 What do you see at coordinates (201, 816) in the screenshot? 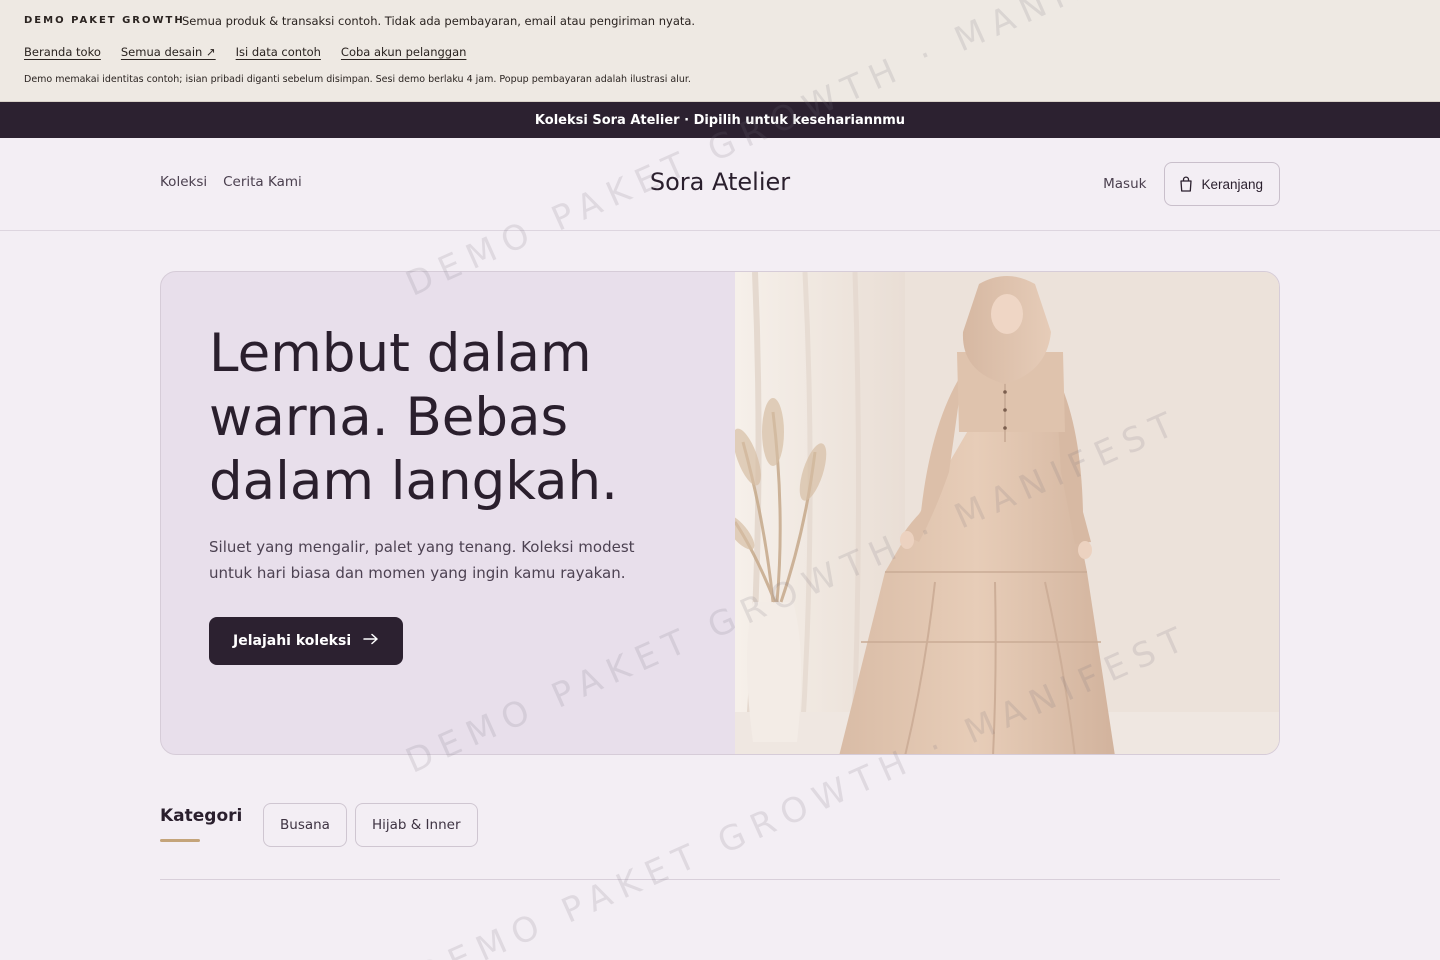
I see `category-heading: Kategori` at bounding box center [201, 816].